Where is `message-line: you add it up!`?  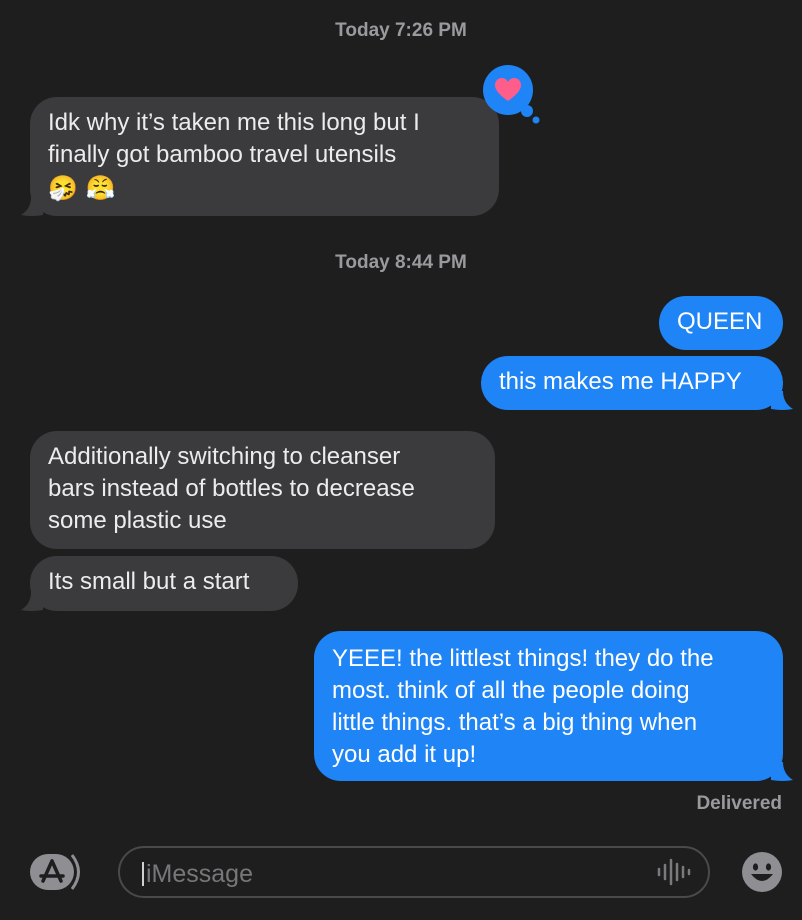 message-line: you add it up! is located at coordinates (404, 754).